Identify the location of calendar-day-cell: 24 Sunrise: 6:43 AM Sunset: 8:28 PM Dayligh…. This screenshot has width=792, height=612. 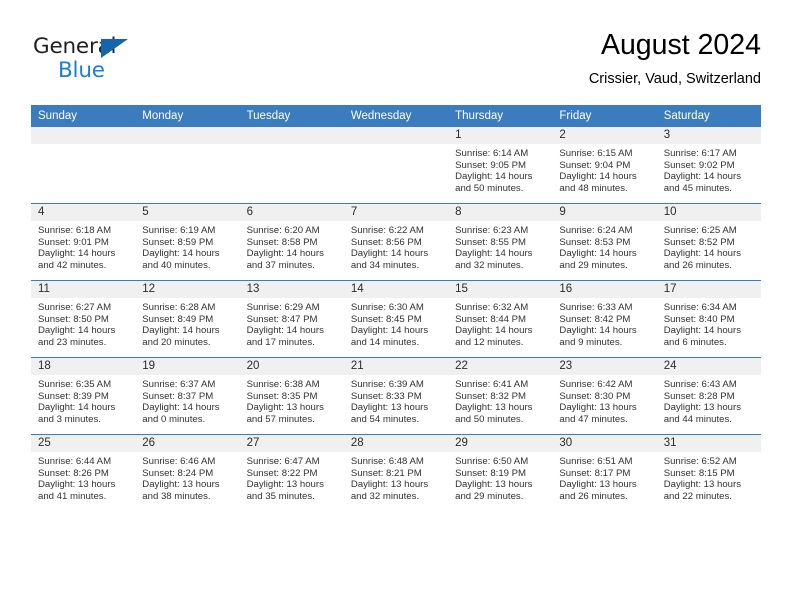
(708, 396).